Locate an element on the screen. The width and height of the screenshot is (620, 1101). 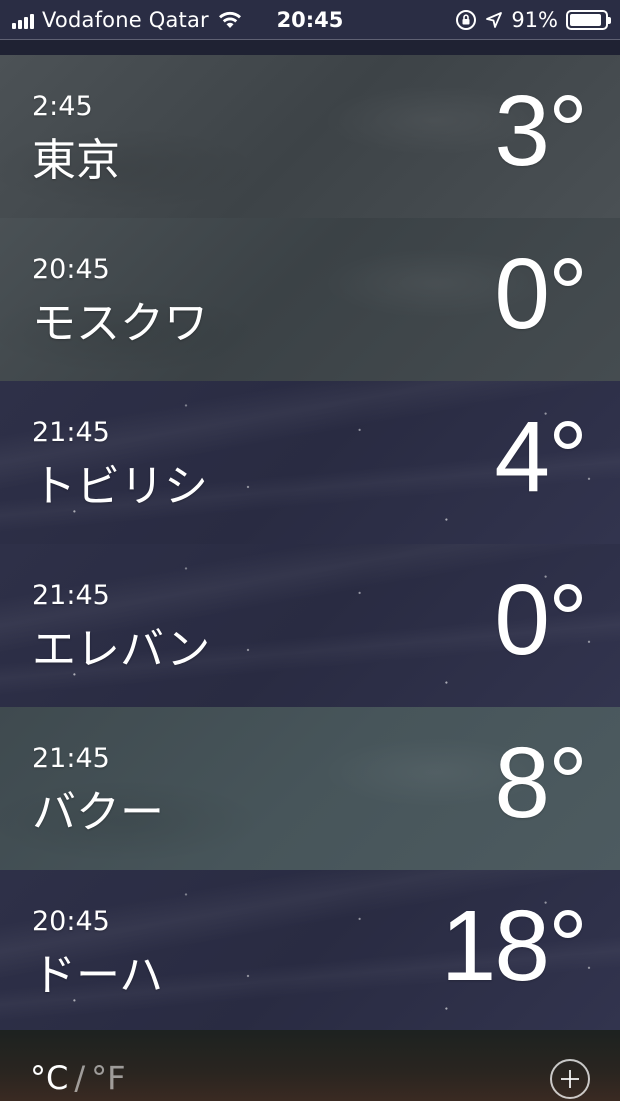
city-name: モスクワ is located at coordinates (120, 323).